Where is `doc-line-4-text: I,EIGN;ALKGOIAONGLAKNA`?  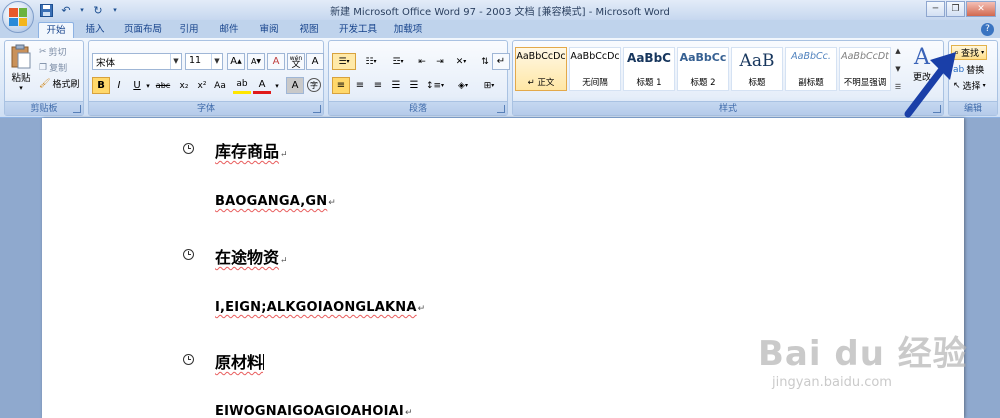
doc-line-4-text: I,EIGN;ALKGOIAONGLAKNA is located at coordinates (316, 307).